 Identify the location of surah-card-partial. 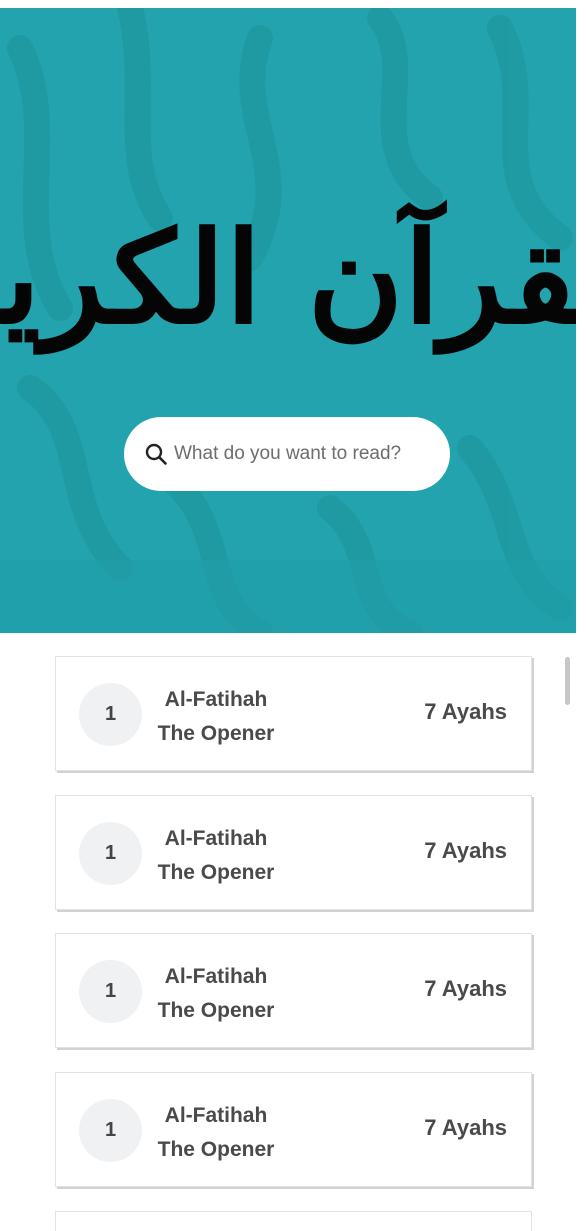
(293, 1221).